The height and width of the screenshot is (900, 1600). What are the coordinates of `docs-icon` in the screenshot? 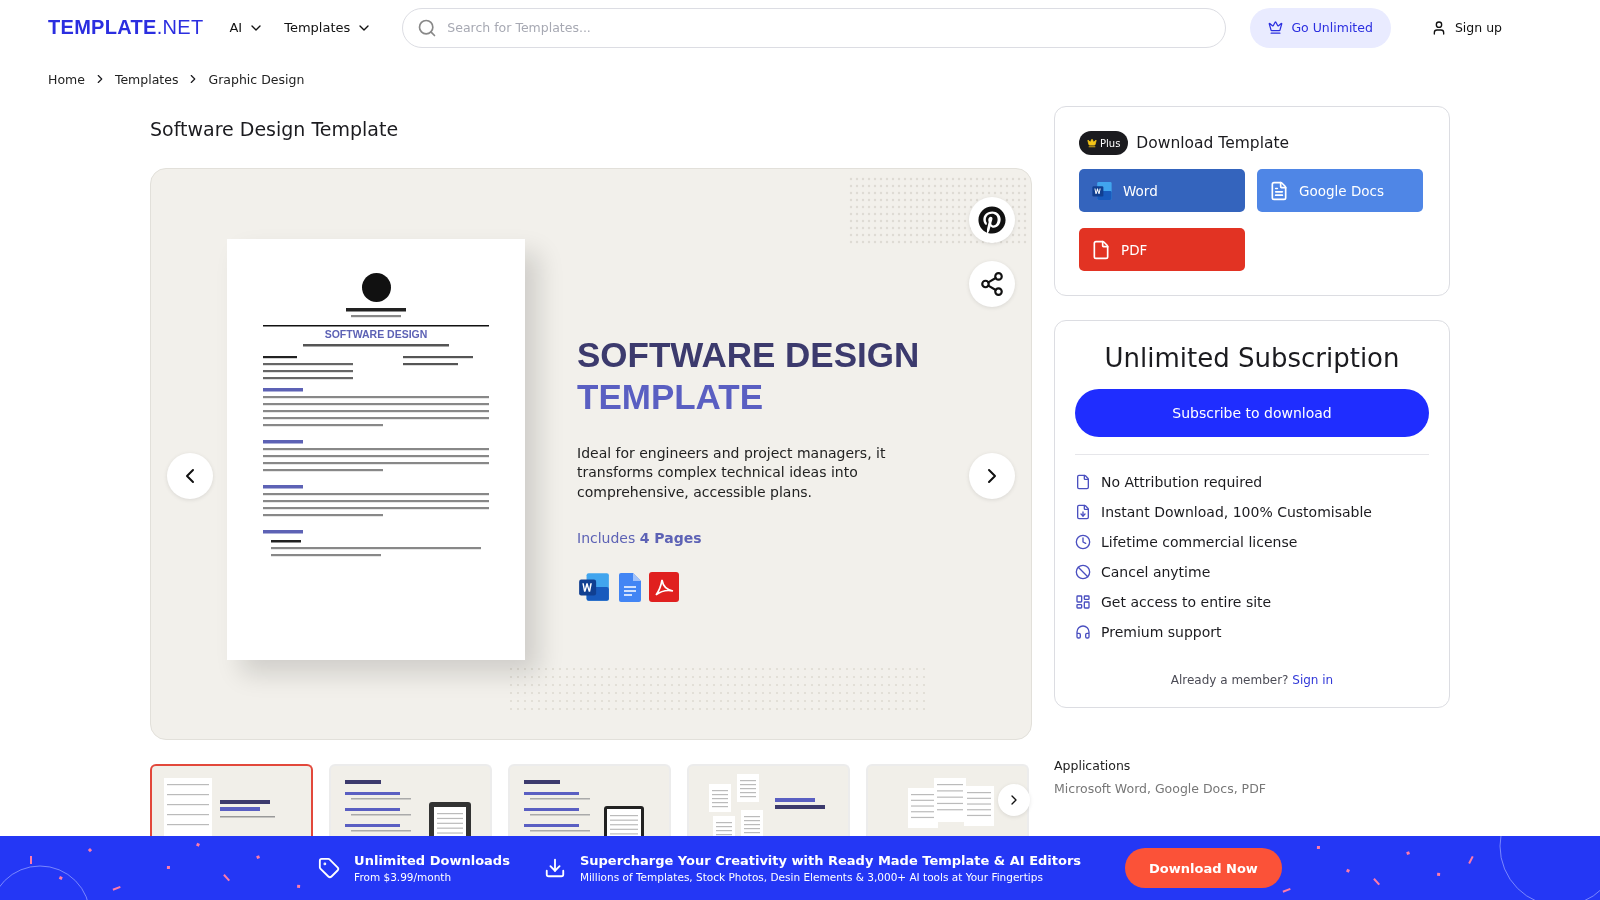 It's located at (630, 587).